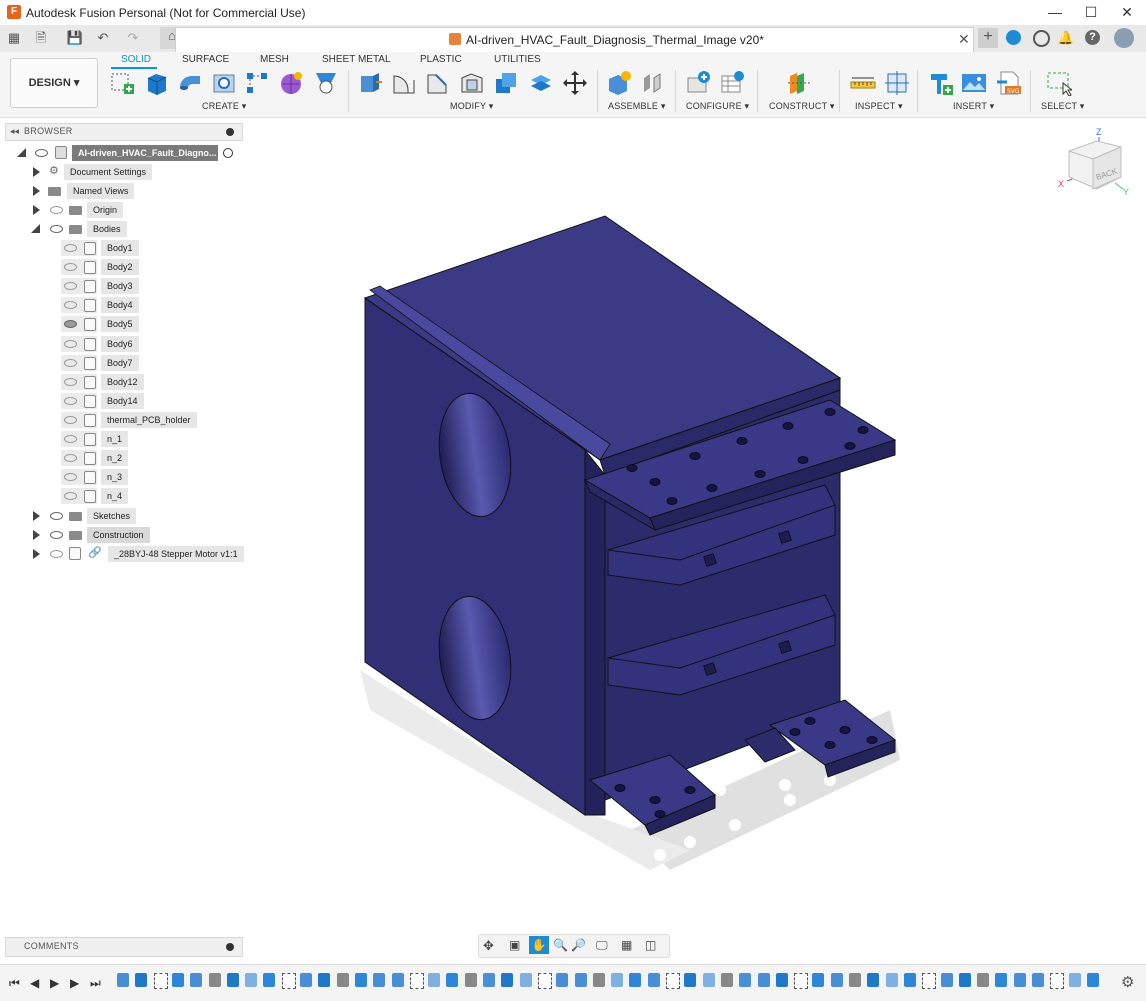  What do you see at coordinates (326, 83) in the screenshot?
I see `create-derive-icon` at bounding box center [326, 83].